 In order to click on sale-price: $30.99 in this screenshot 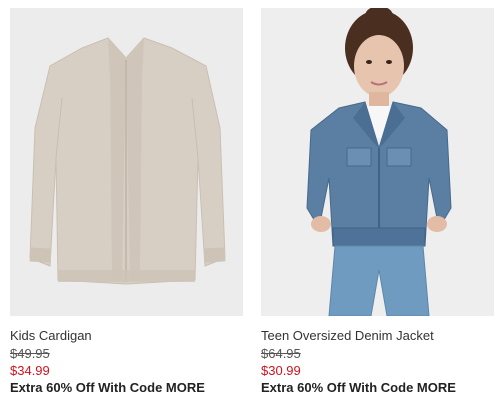, I will do `click(281, 370)`.